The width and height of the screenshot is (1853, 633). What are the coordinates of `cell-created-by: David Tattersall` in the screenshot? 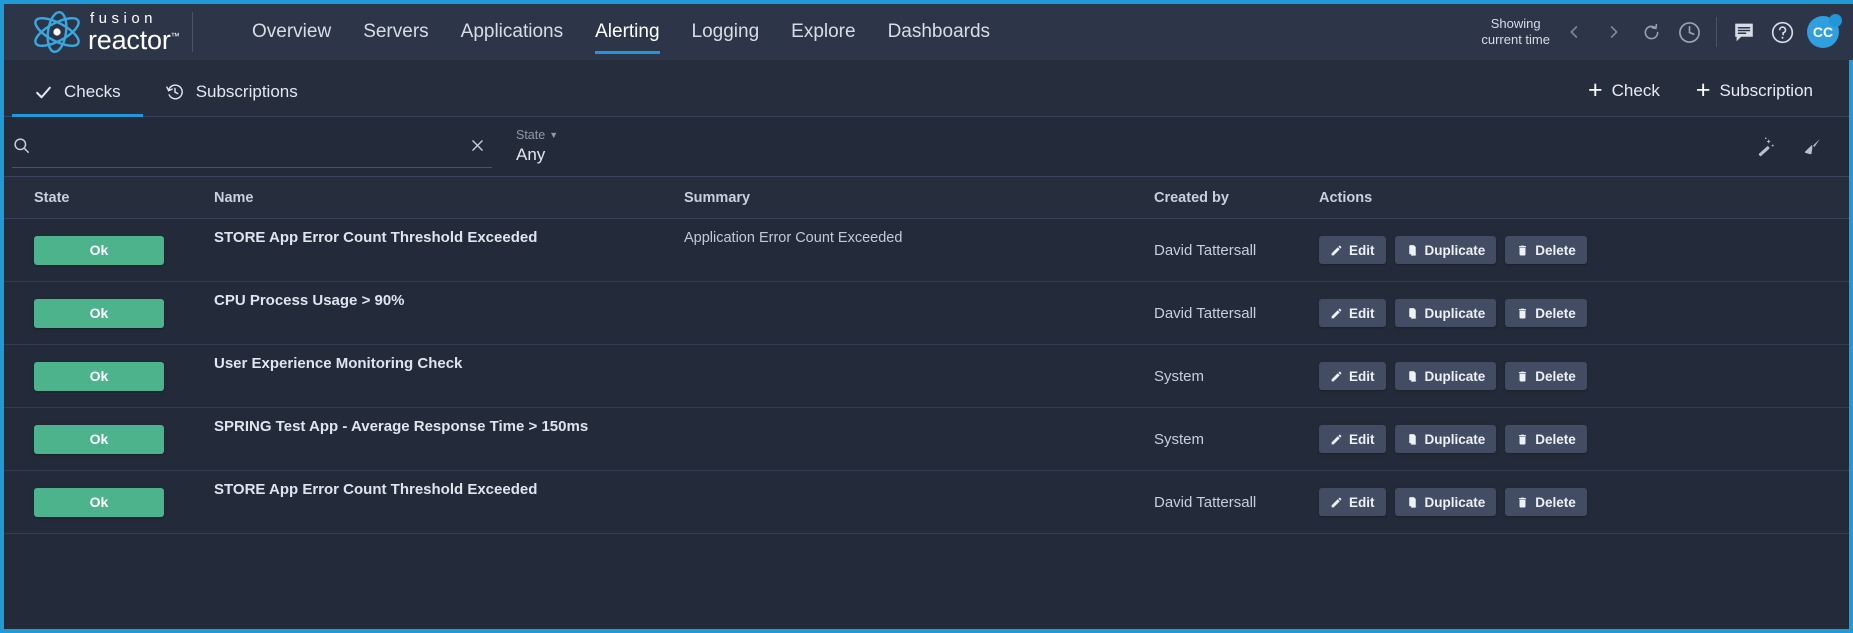 It's located at (1205, 250).